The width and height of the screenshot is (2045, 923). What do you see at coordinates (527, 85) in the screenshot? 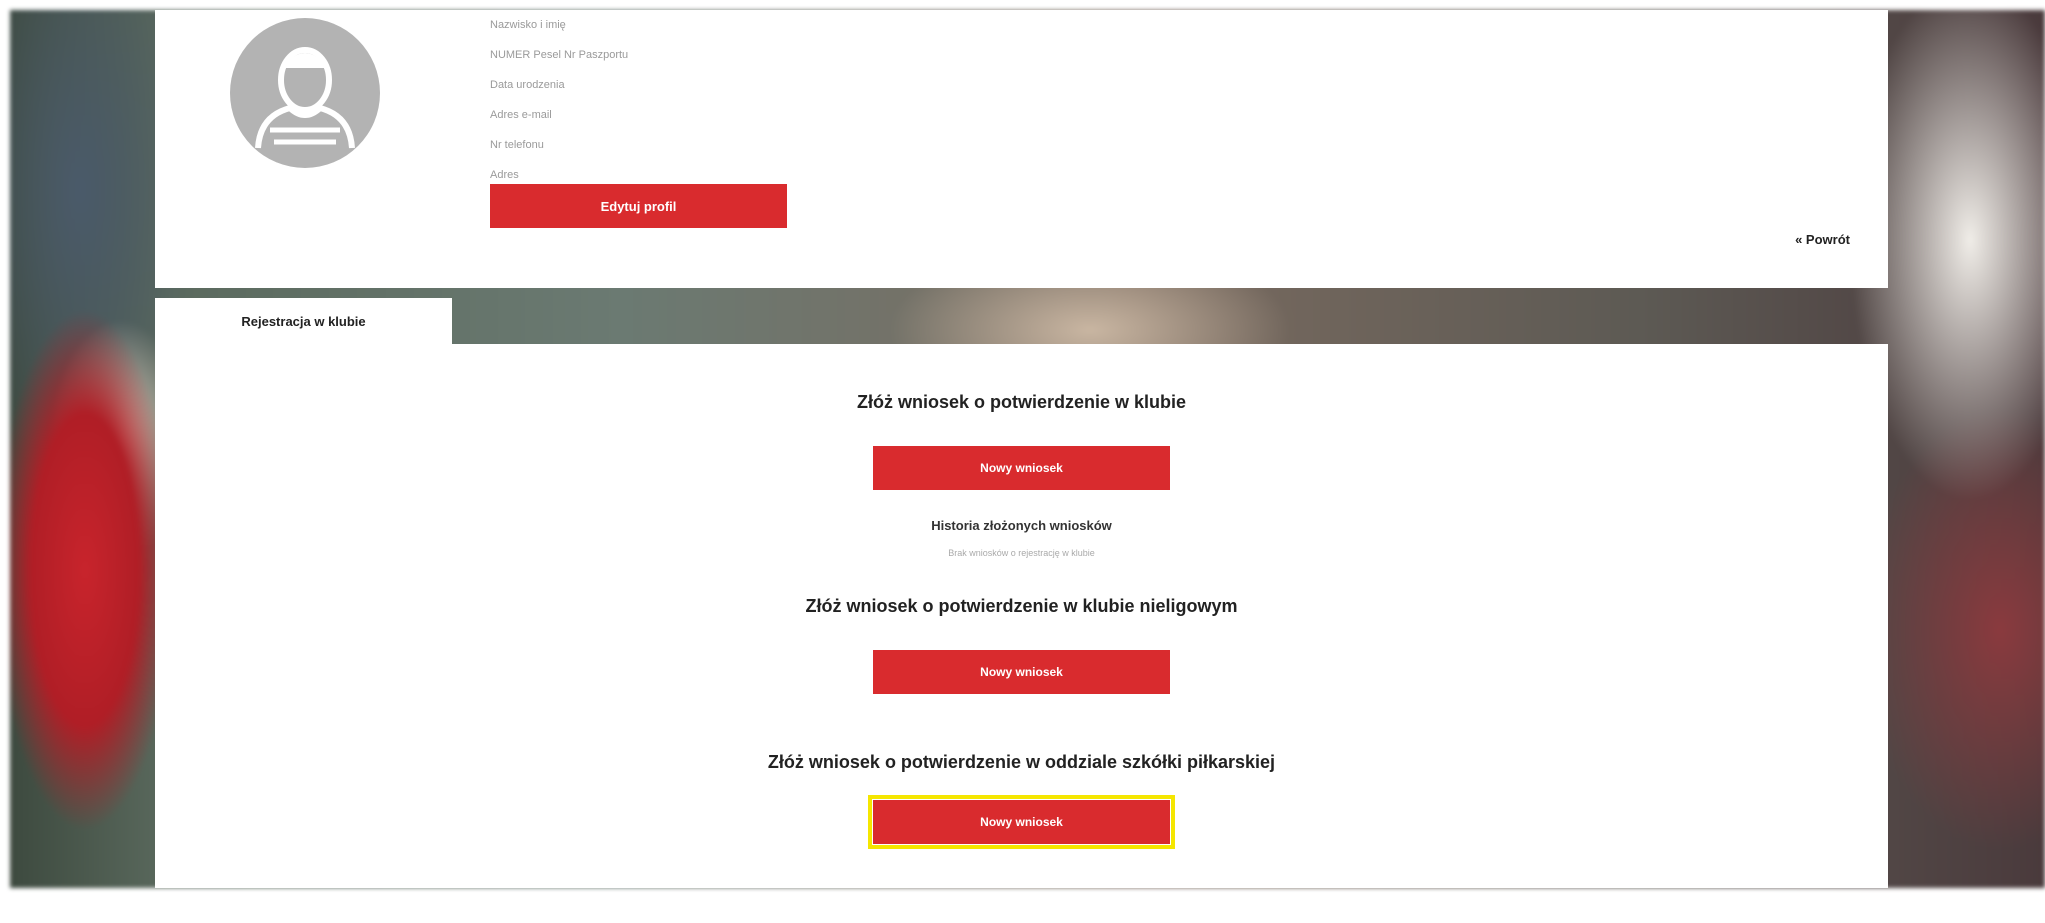
I see `profile-field-birthdate: Data urodzenia` at bounding box center [527, 85].